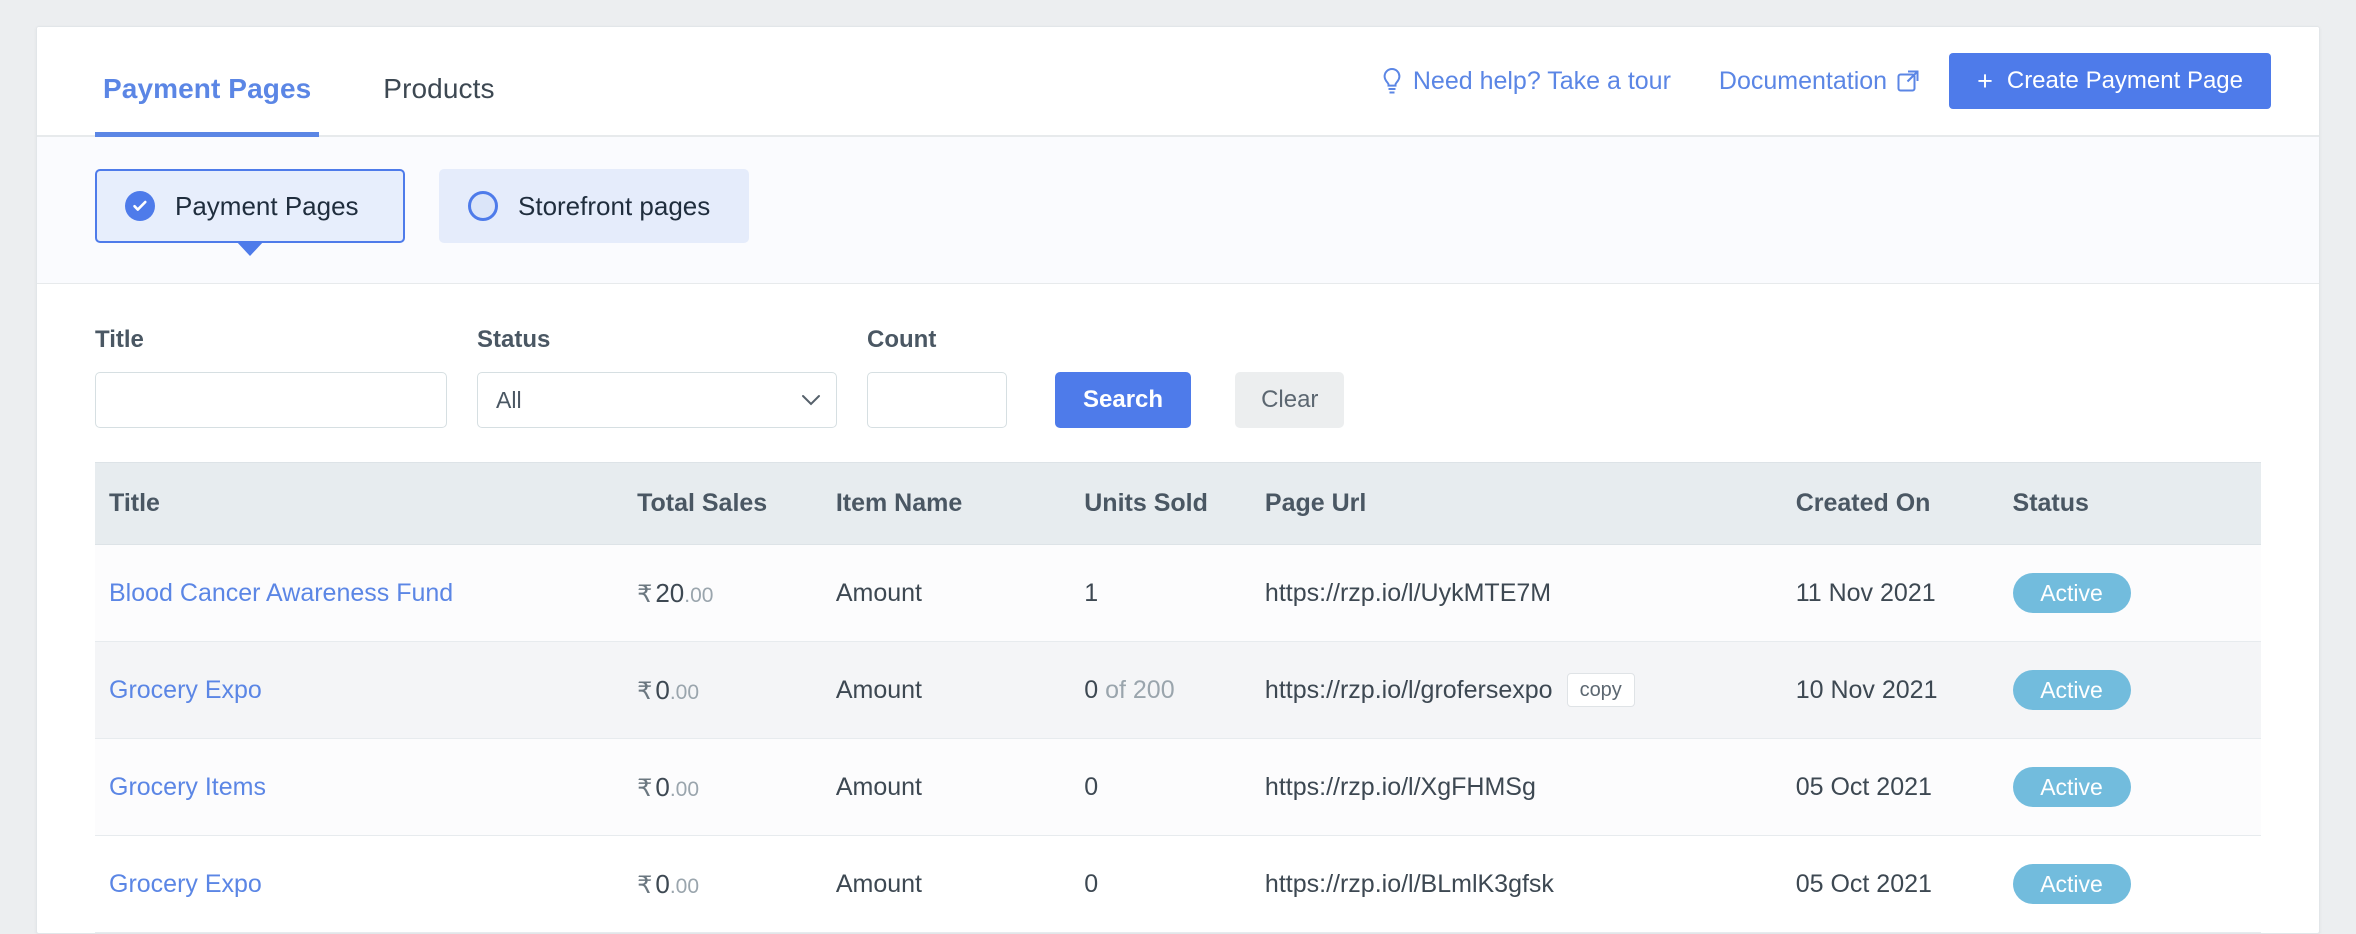  I want to click on cell-page-url: https://rzp.io/l/UykMTE7M, so click(1530, 593).